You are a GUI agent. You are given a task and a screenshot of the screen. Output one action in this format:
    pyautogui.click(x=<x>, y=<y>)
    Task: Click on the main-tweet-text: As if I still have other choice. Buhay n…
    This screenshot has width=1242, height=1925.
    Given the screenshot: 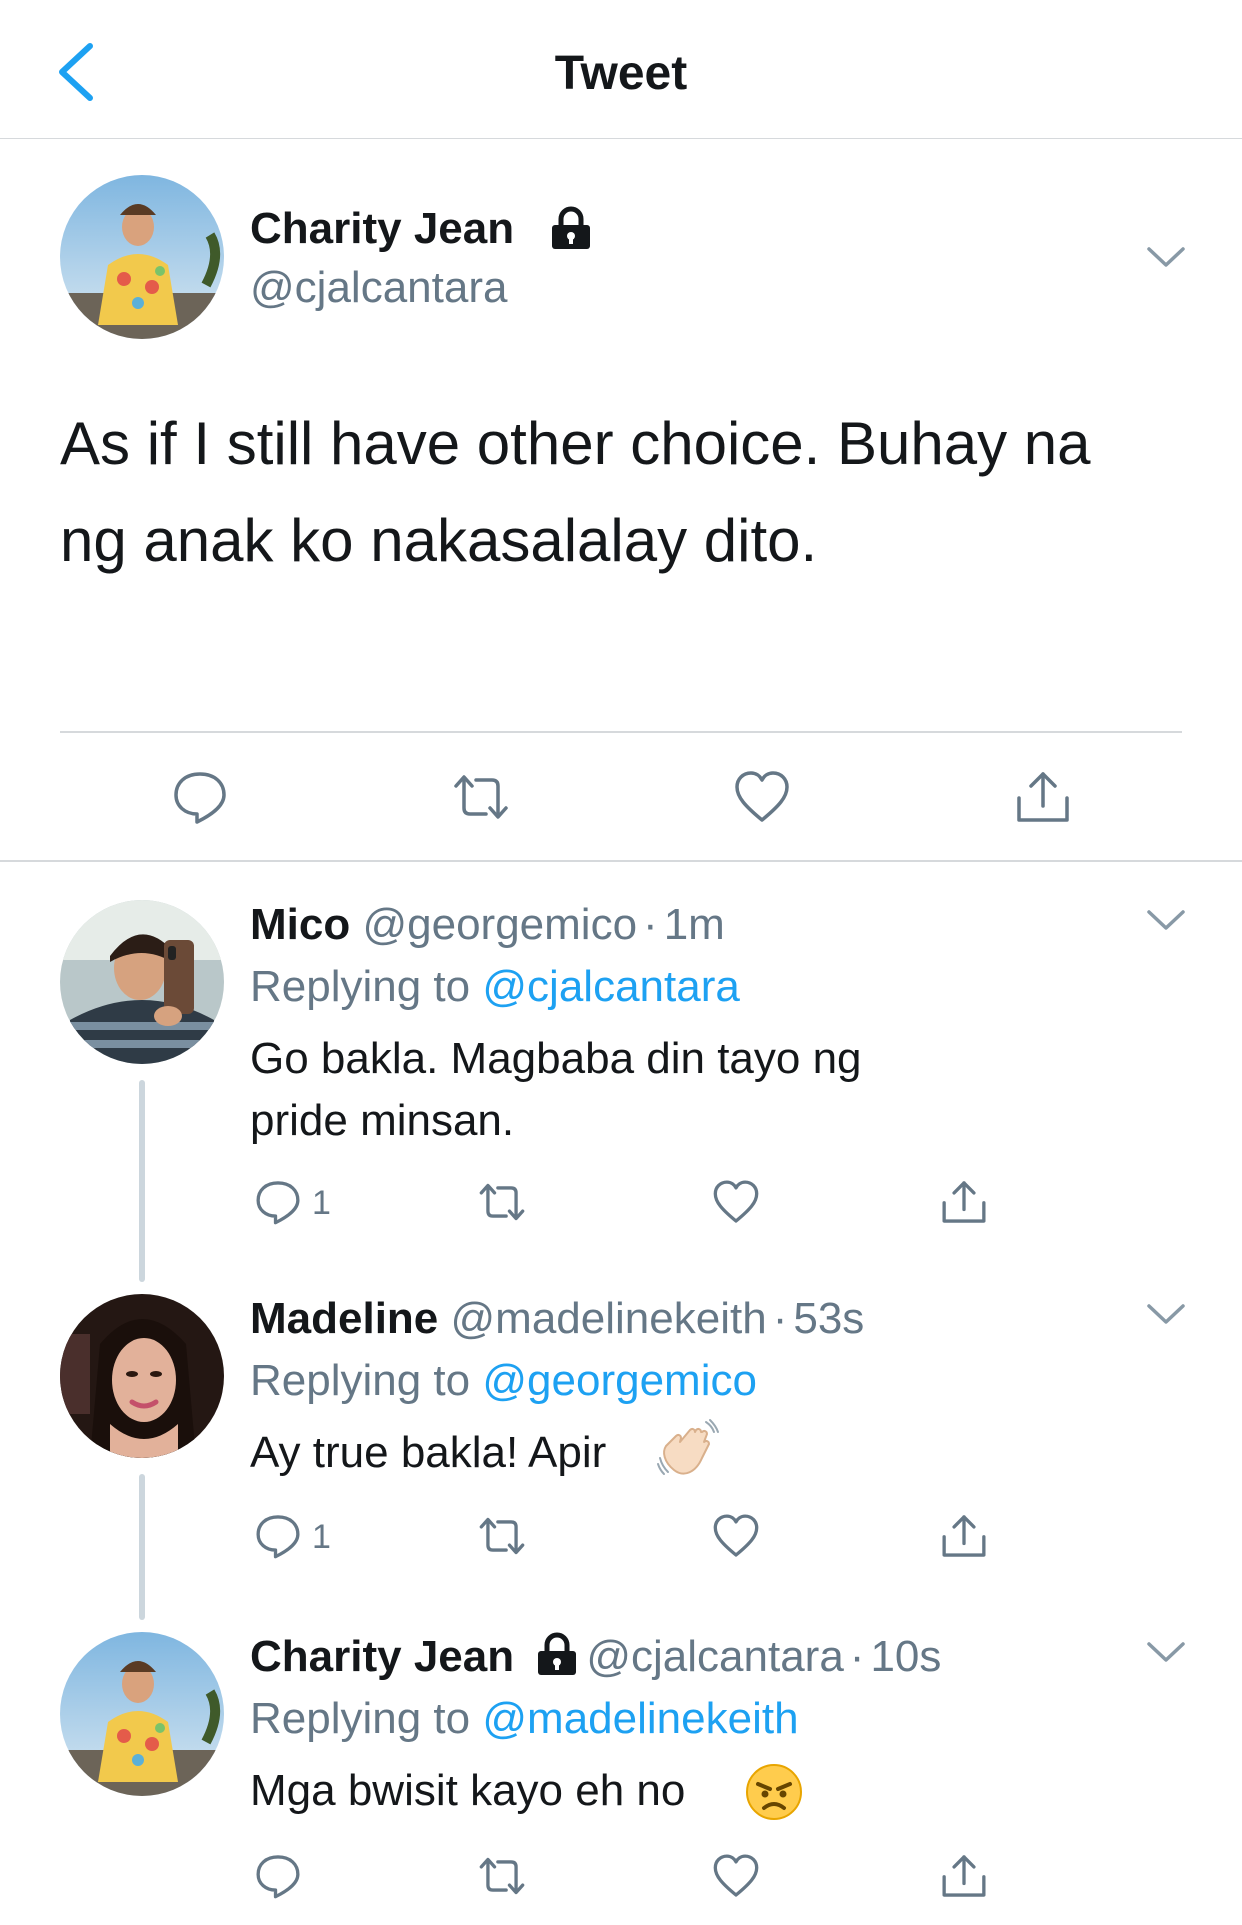 What is the action you would take?
    pyautogui.click(x=625, y=492)
    